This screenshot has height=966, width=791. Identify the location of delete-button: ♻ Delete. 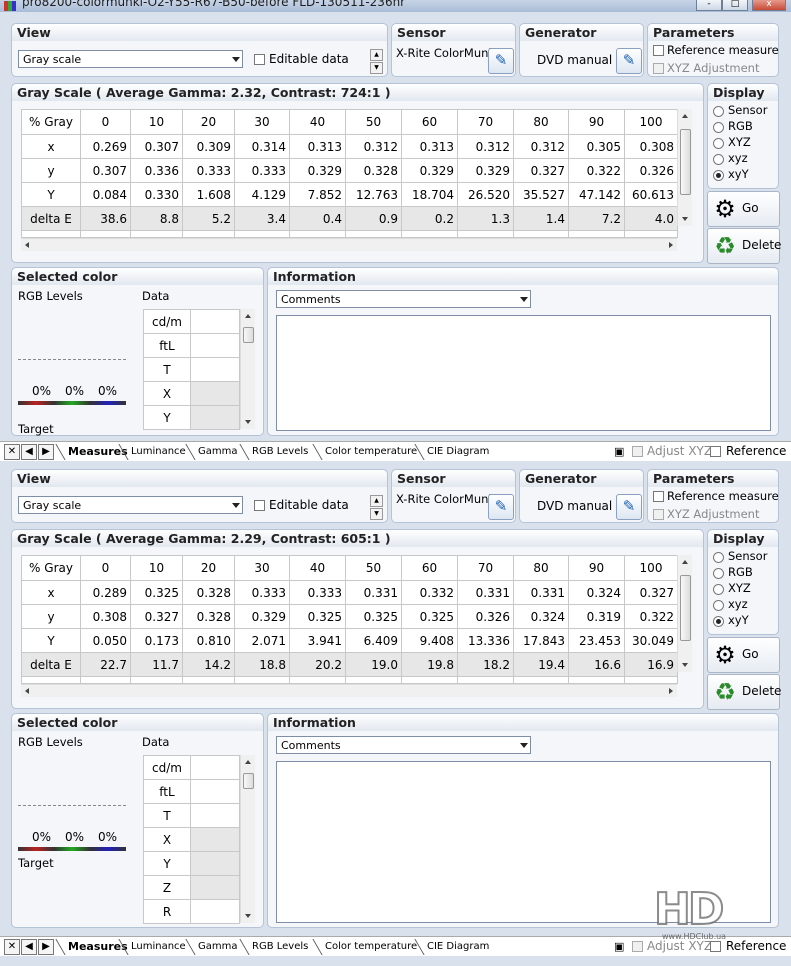
(744, 692).